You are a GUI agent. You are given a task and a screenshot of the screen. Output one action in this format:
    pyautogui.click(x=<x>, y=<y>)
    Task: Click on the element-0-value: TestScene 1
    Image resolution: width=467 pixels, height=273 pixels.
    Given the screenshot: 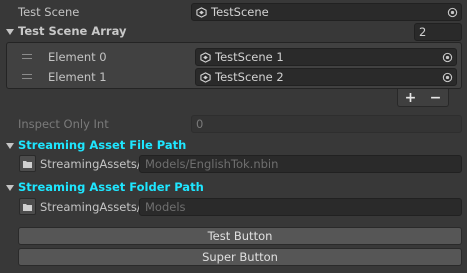 What is the action you would take?
    pyautogui.click(x=249, y=57)
    